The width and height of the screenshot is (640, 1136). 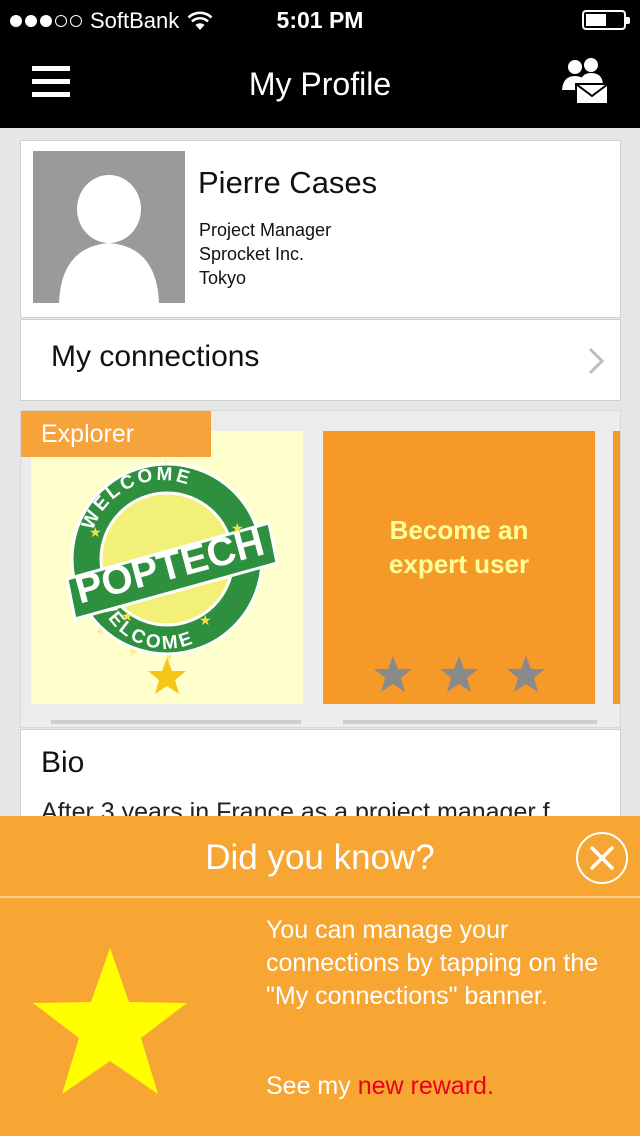 I want to click on tip-divider, so click(x=320, y=897).